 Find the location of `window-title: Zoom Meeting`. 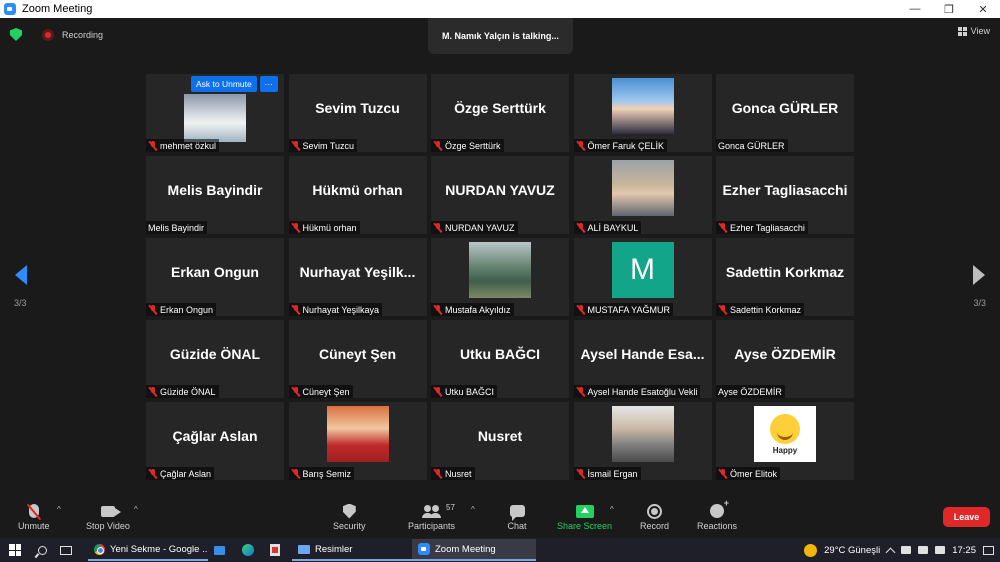

window-title: Zoom Meeting is located at coordinates (57, 9).